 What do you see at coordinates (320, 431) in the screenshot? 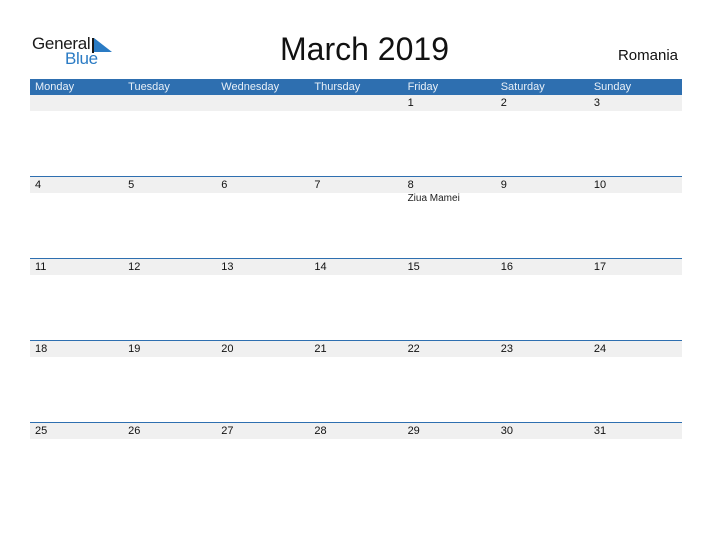
I see `day-number: 28` at bounding box center [320, 431].